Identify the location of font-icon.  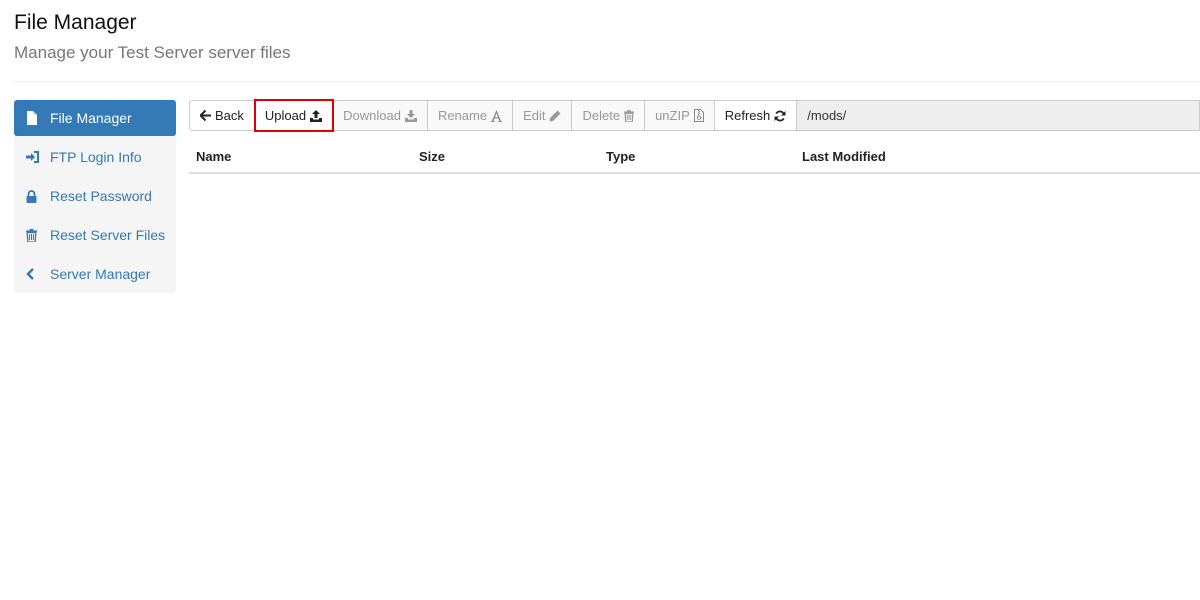
(495, 115).